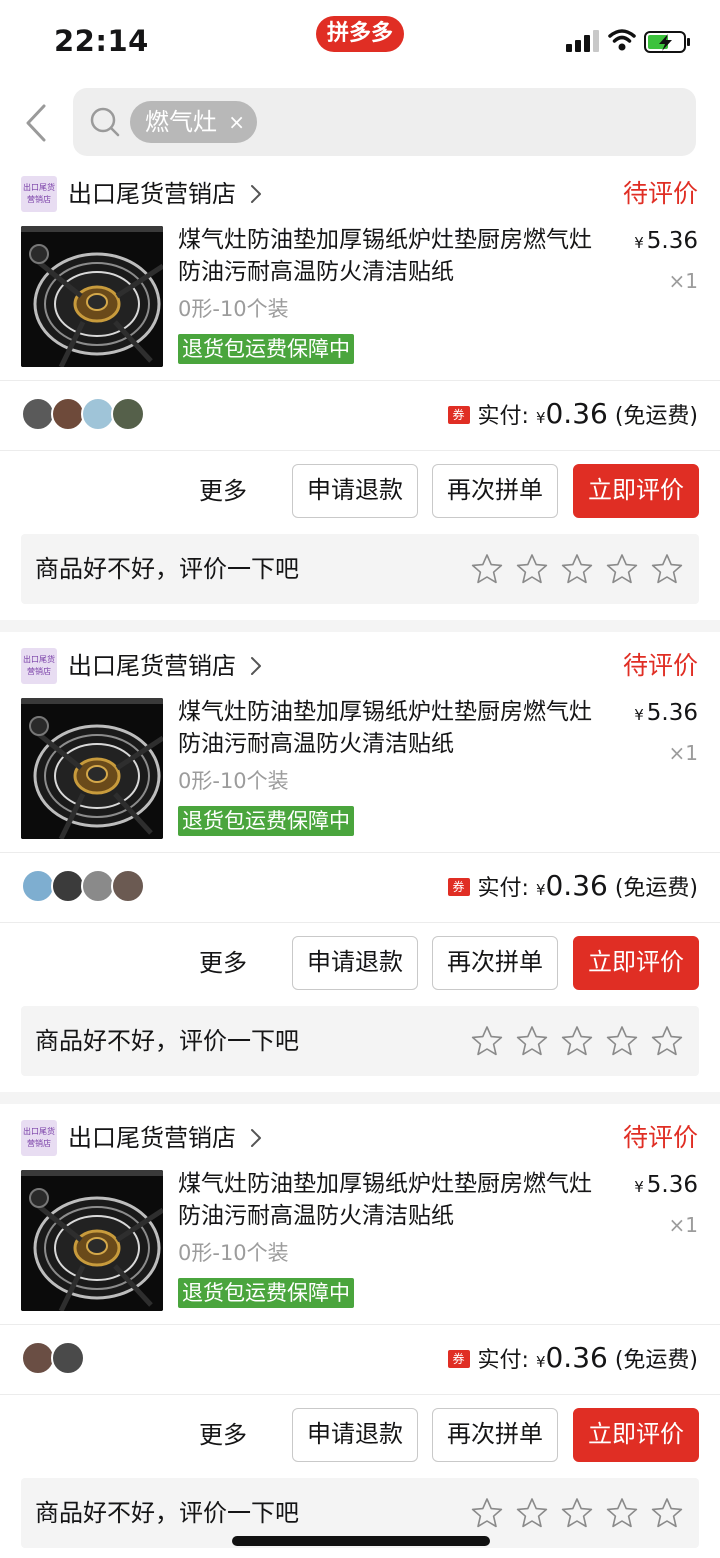 The height and width of the screenshot is (1558, 720). What do you see at coordinates (384, 122) in the screenshot?
I see `search-bar: 燃气灶 ×` at bounding box center [384, 122].